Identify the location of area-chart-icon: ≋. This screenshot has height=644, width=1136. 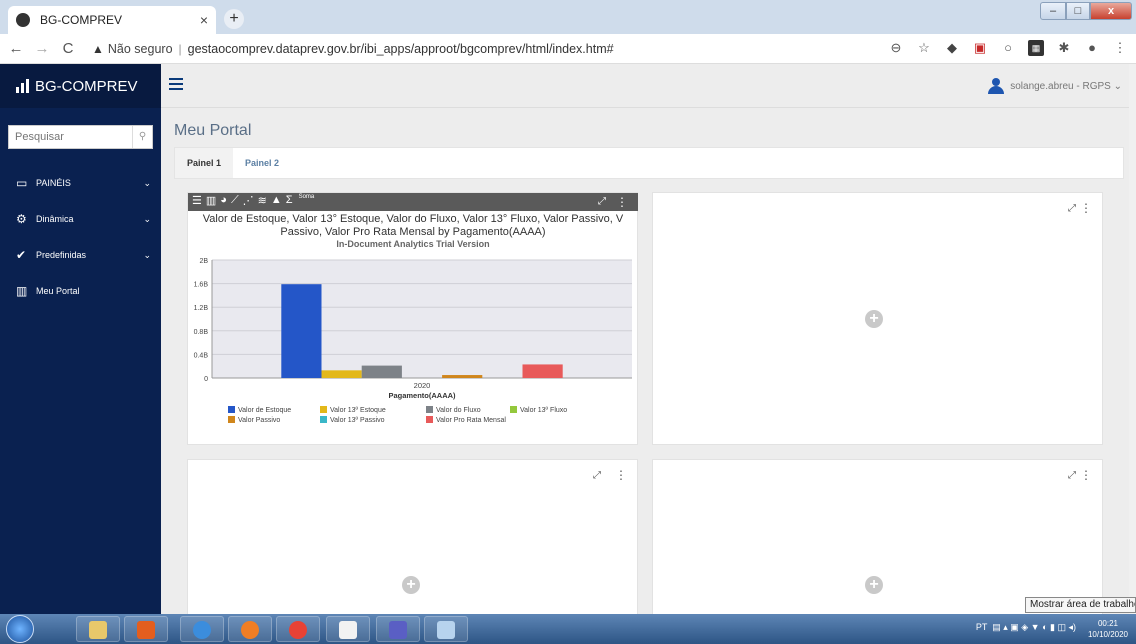
(262, 200).